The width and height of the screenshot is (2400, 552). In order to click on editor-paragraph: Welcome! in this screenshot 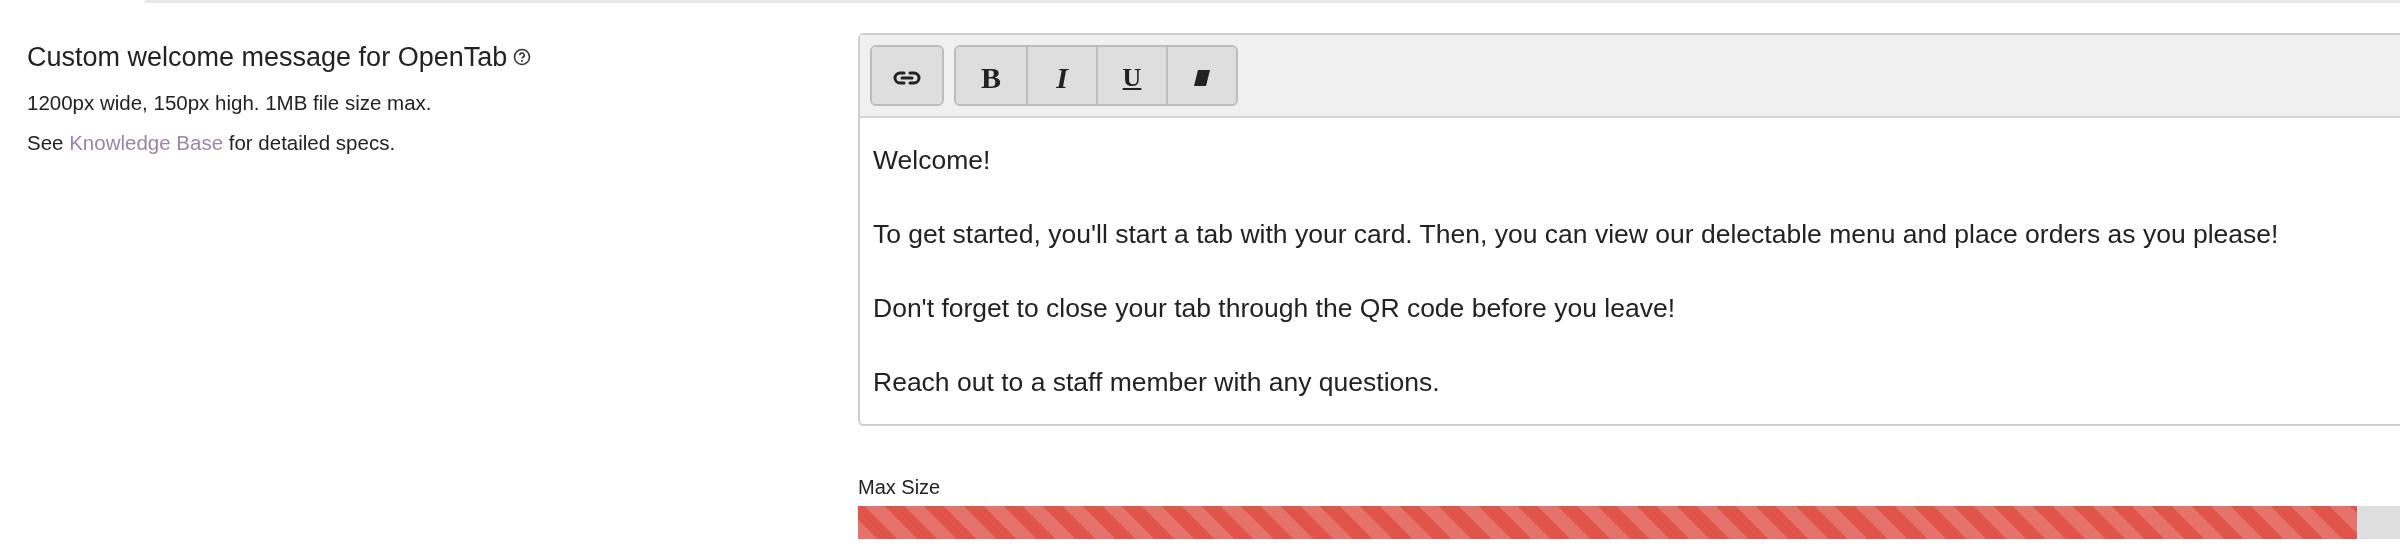, I will do `click(932, 160)`.